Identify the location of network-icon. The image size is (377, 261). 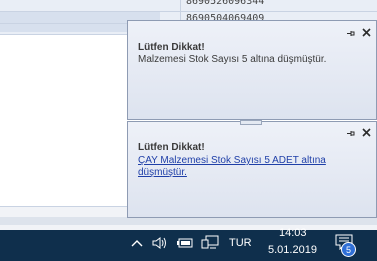
(210, 243).